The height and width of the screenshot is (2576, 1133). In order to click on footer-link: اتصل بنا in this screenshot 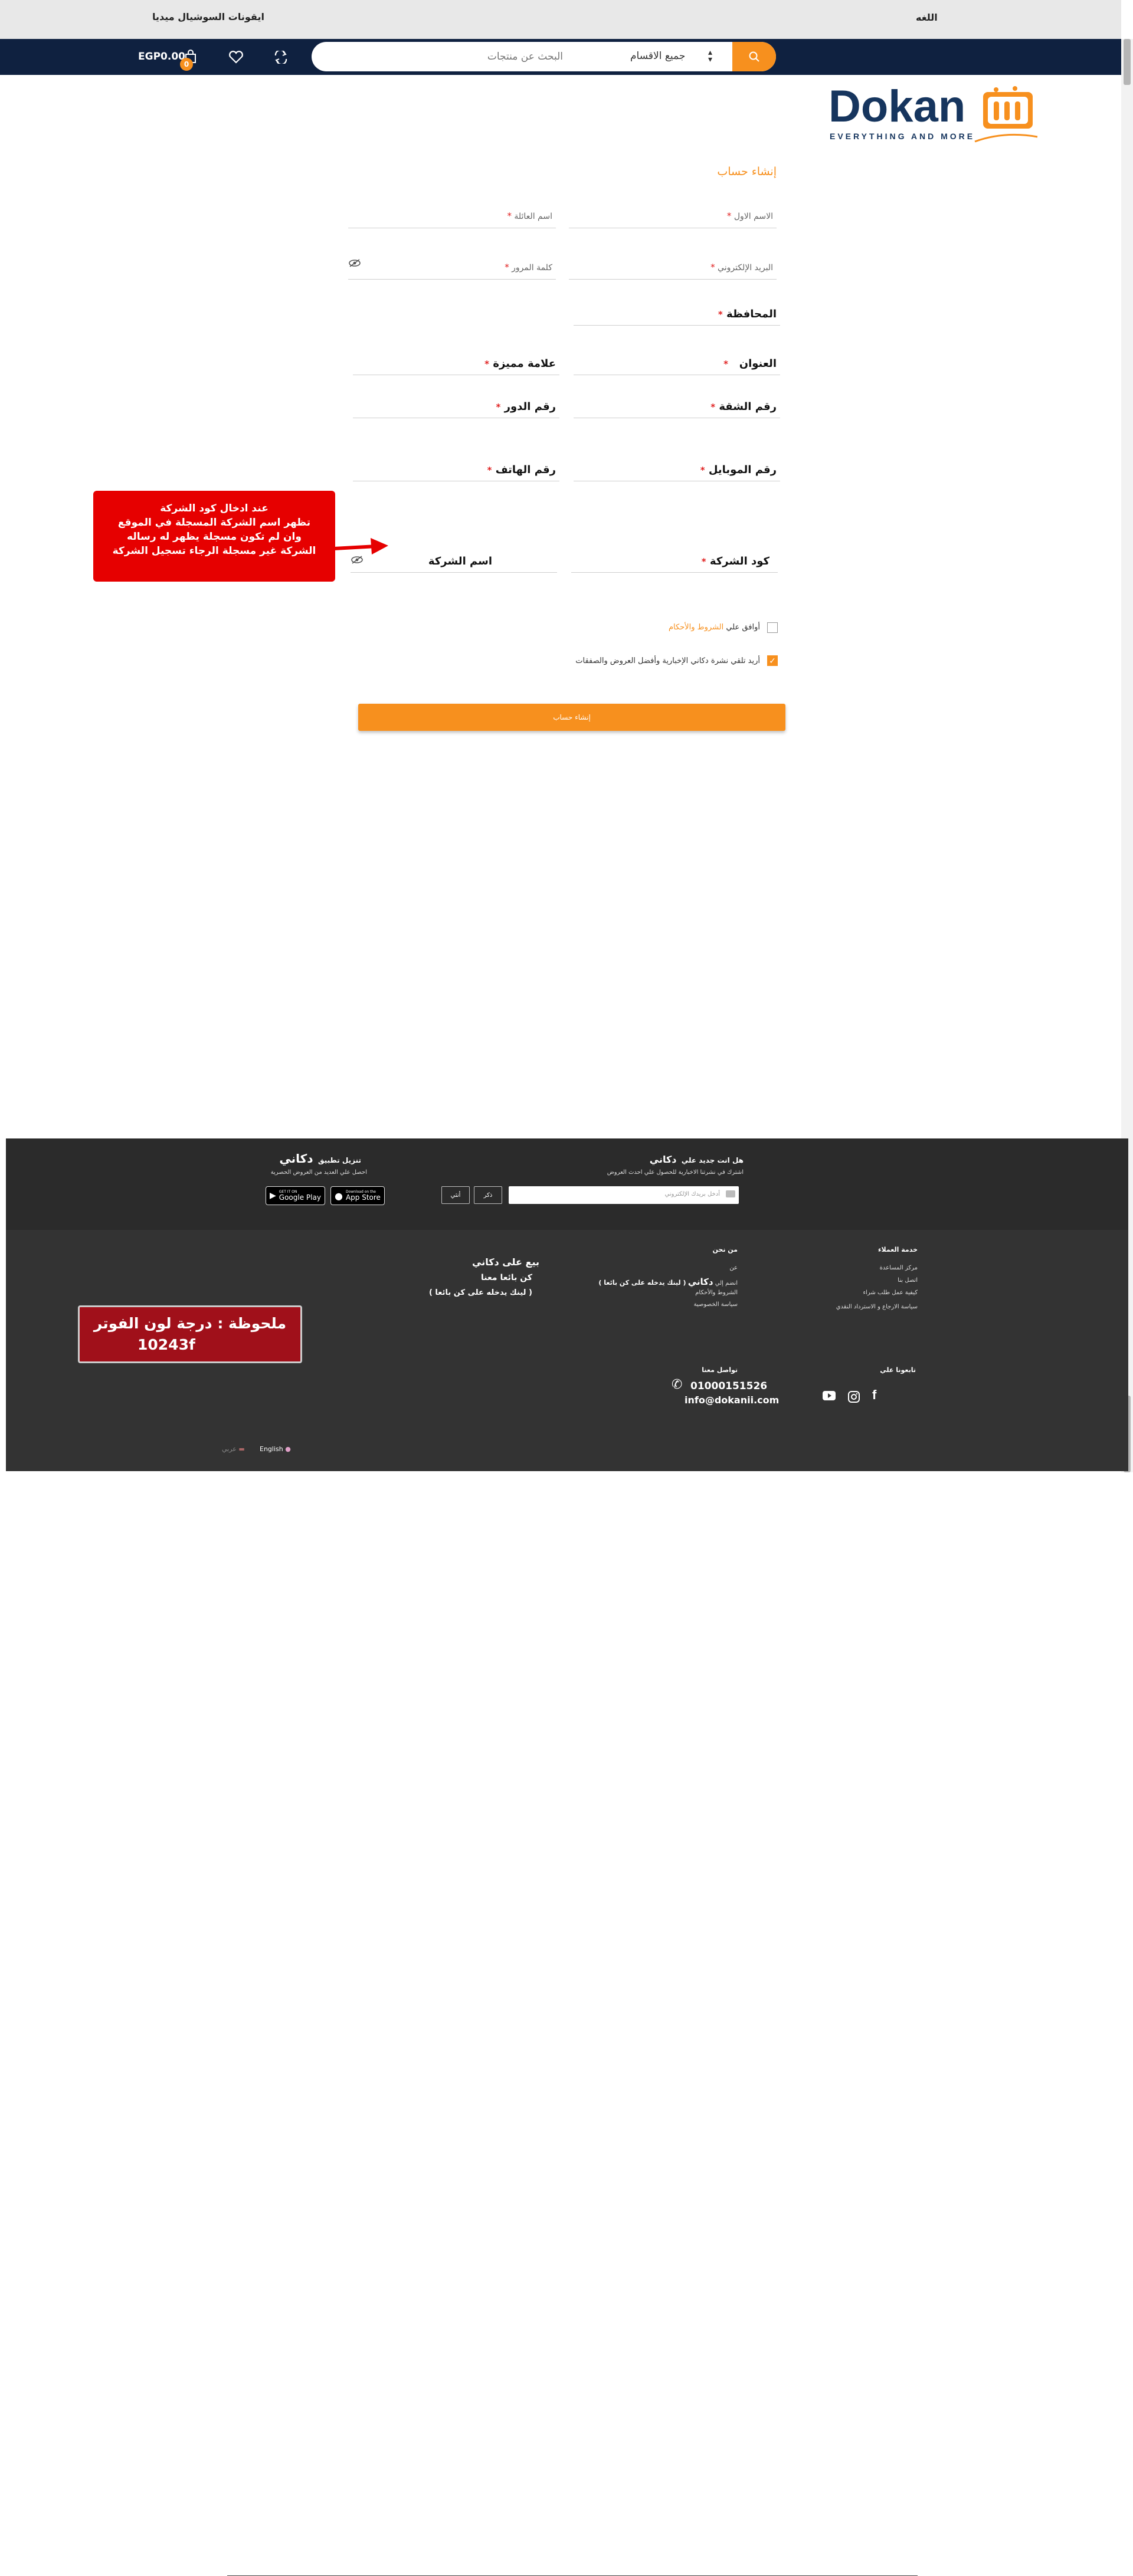, I will do `click(908, 1280)`.